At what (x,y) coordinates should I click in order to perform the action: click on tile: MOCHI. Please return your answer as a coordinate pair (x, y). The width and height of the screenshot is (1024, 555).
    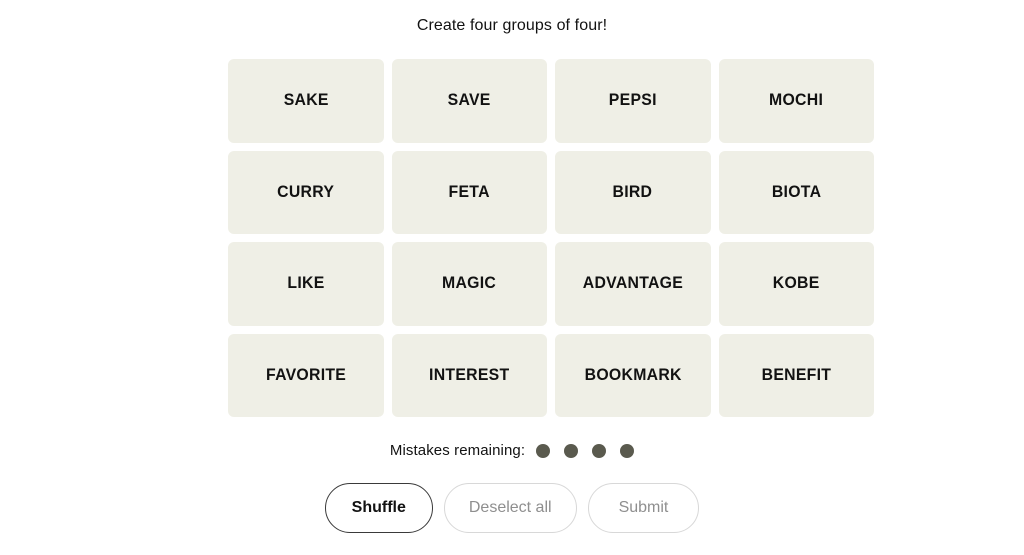
    Looking at the image, I should click on (796, 101).